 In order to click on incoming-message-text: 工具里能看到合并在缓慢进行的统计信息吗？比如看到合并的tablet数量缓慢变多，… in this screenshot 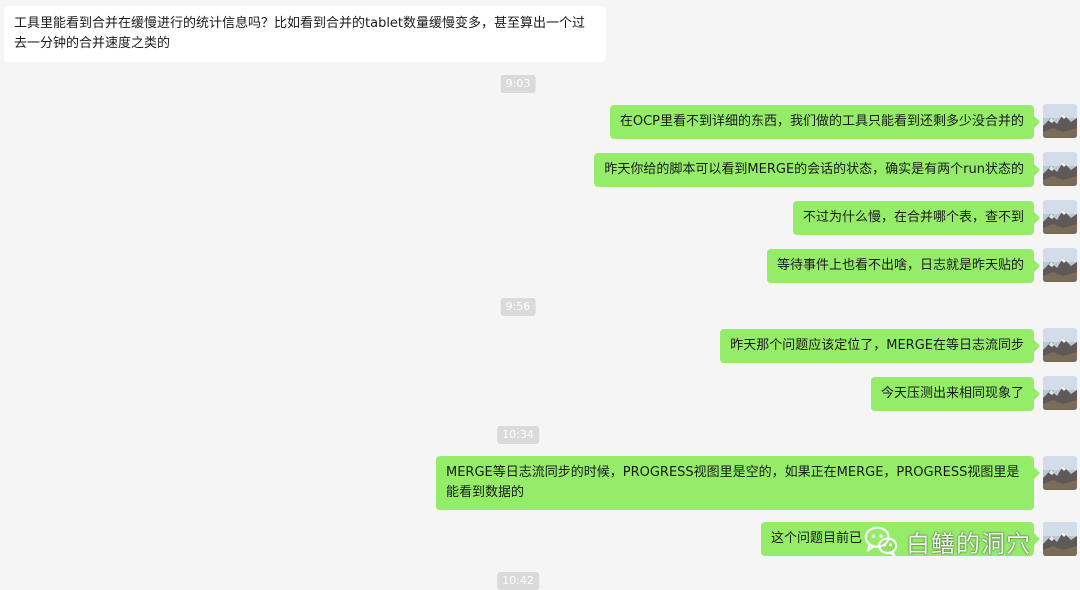, I will do `click(300, 33)`.